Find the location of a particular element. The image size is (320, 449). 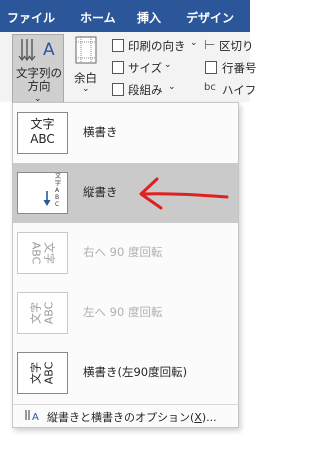

menu-item-rotate-right: 文字 ABC 右へ 90 度回転 is located at coordinates (125, 253).